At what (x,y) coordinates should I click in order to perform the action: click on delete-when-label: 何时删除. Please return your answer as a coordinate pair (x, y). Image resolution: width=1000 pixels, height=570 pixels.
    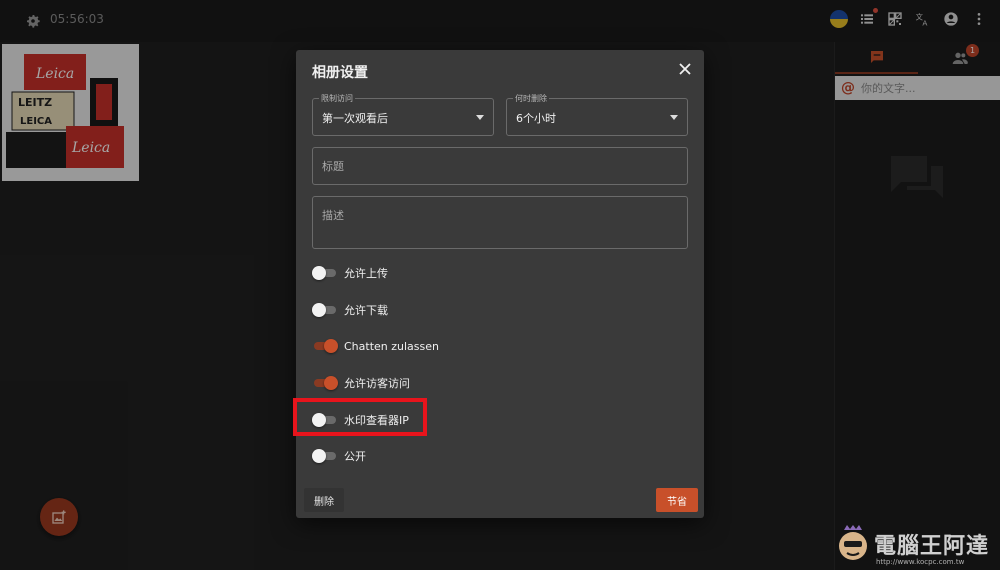
    Looking at the image, I should click on (531, 98).